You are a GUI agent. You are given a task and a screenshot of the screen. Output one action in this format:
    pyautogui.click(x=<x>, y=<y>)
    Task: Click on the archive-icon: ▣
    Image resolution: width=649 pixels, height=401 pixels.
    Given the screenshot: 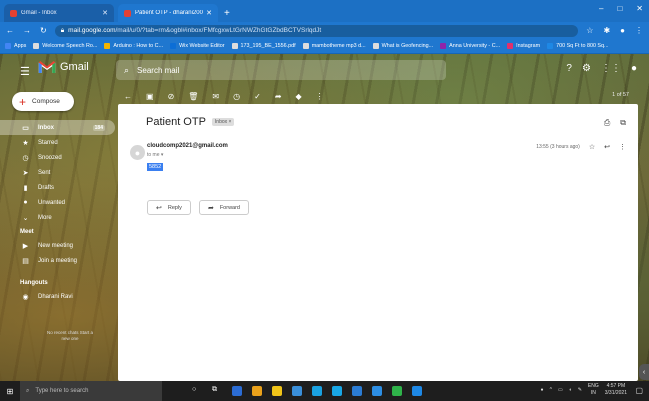 What is the action you would take?
    pyautogui.click(x=150, y=96)
    